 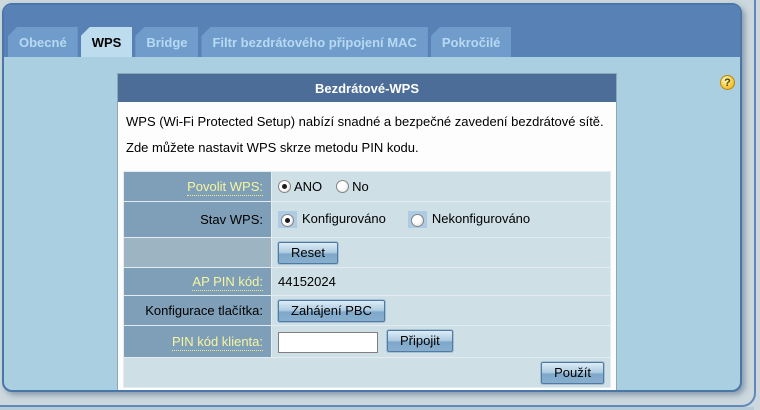 What do you see at coordinates (167, 42) in the screenshot?
I see `tab-bridge: Bridge` at bounding box center [167, 42].